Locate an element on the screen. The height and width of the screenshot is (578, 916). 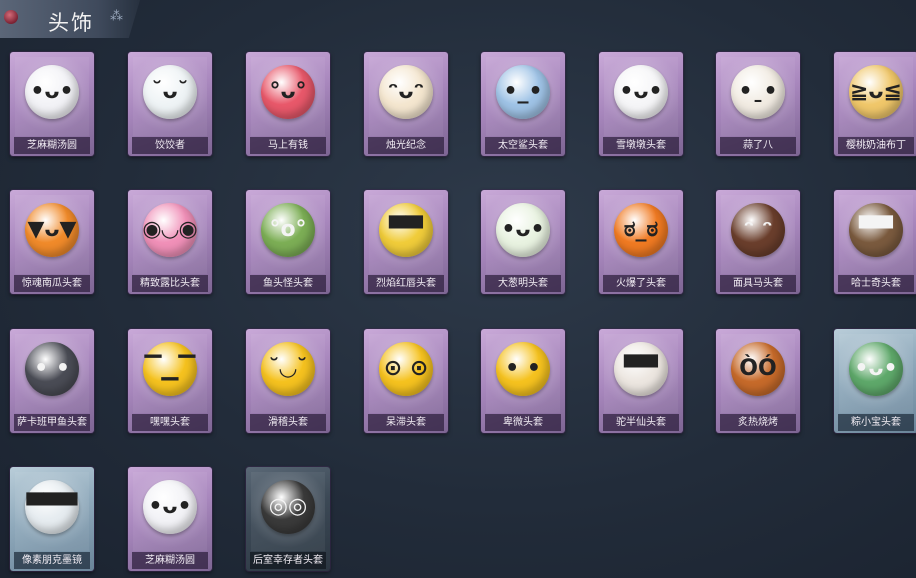
card-backdrop: ◎◎ is located at coordinates (288, 511).